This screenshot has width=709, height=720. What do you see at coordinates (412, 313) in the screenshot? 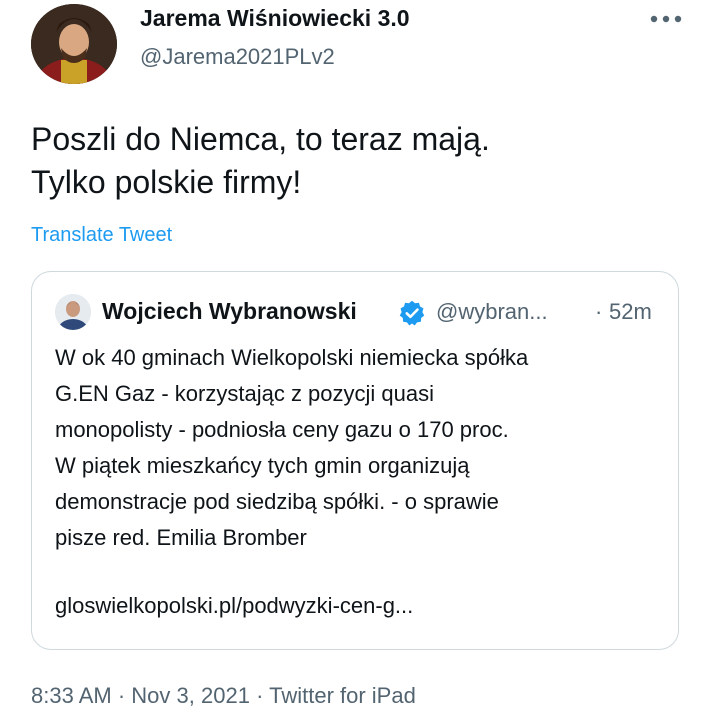
I see `verified-badge-icon` at bounding box center [412, 313].